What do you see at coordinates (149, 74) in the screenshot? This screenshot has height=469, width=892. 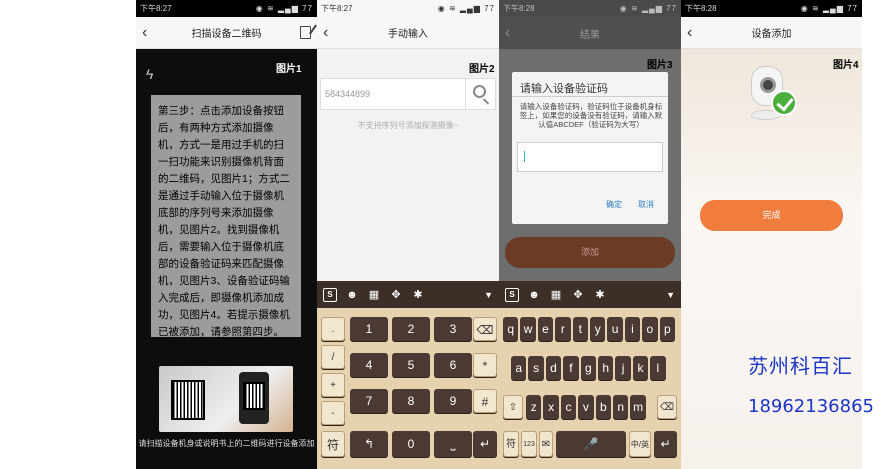 I see `flash-off-icon: ϟ` at bounding box center [149, 74].